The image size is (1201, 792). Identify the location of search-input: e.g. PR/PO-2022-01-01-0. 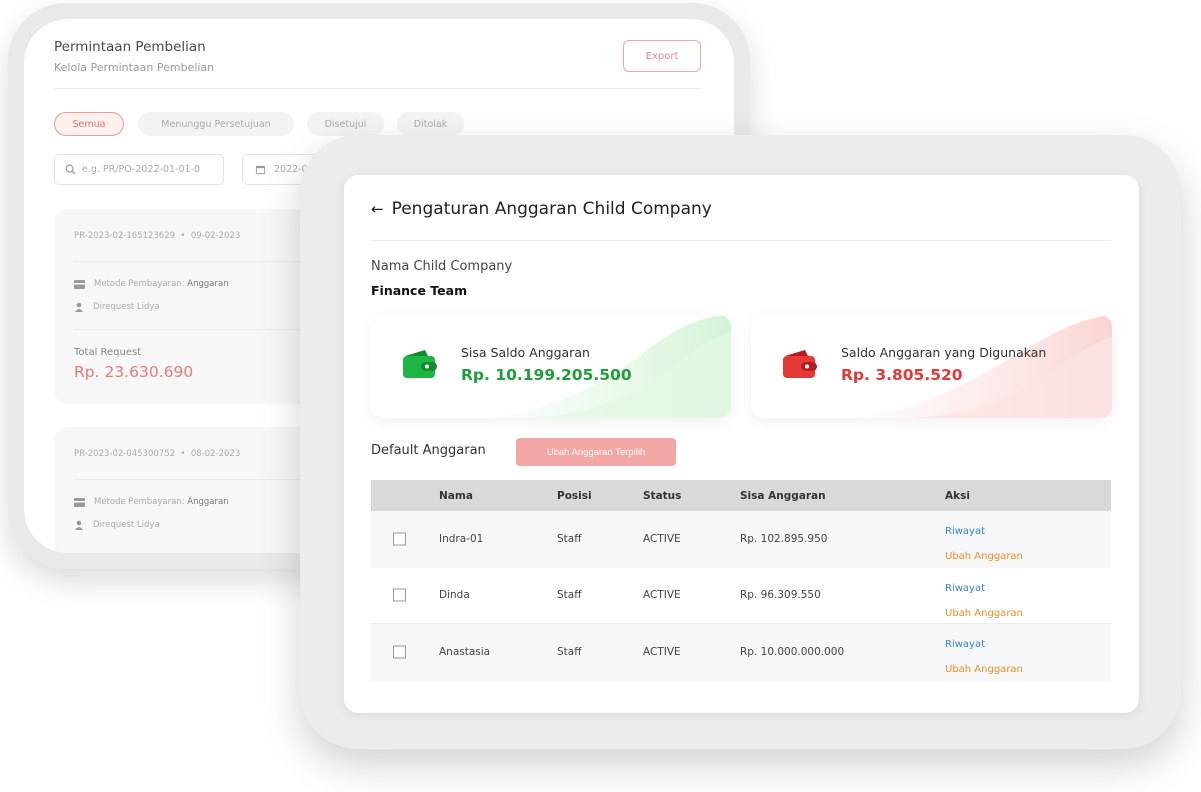
(139, 169).